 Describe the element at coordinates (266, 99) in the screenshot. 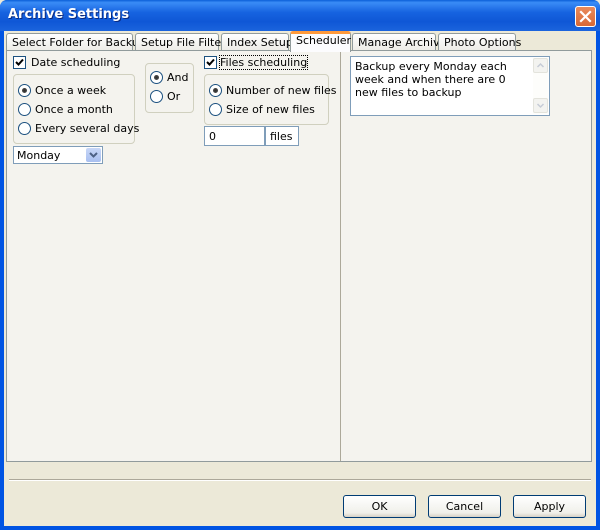

I see `files-options-group` at that location.